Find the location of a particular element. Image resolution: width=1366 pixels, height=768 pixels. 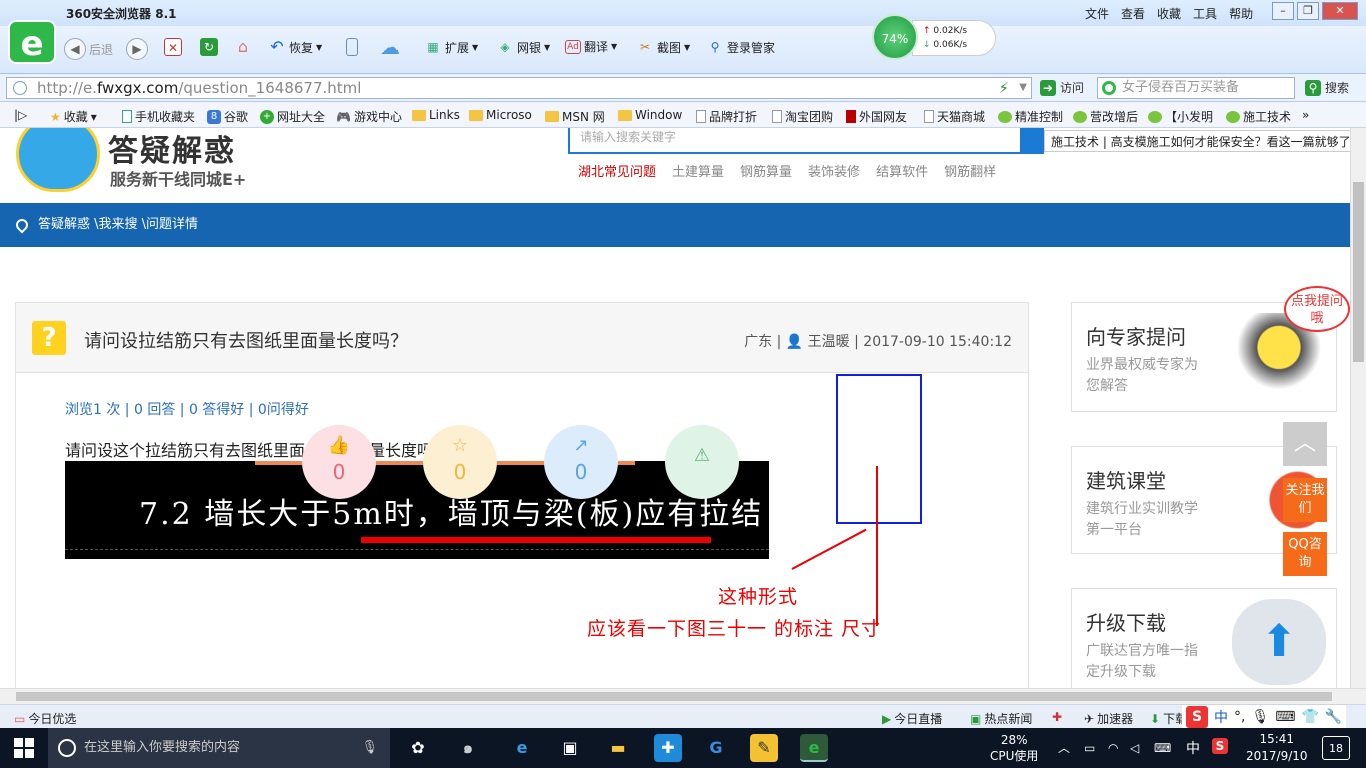

keyboard-icon: ⌨ is located at coordinates (1162, 748).